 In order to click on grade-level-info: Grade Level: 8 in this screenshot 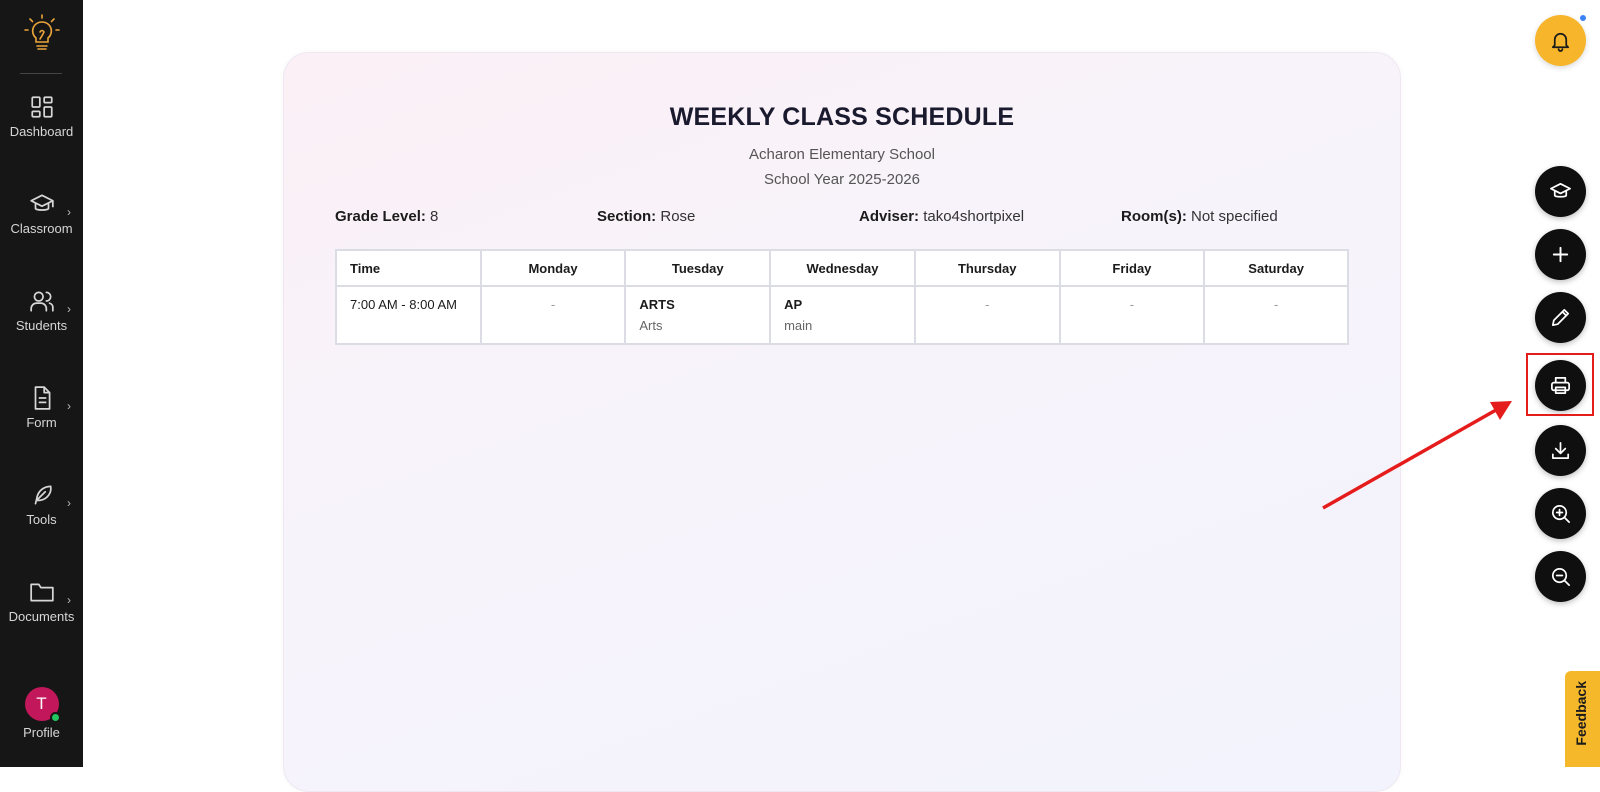, I will do `click(386, 216)`.